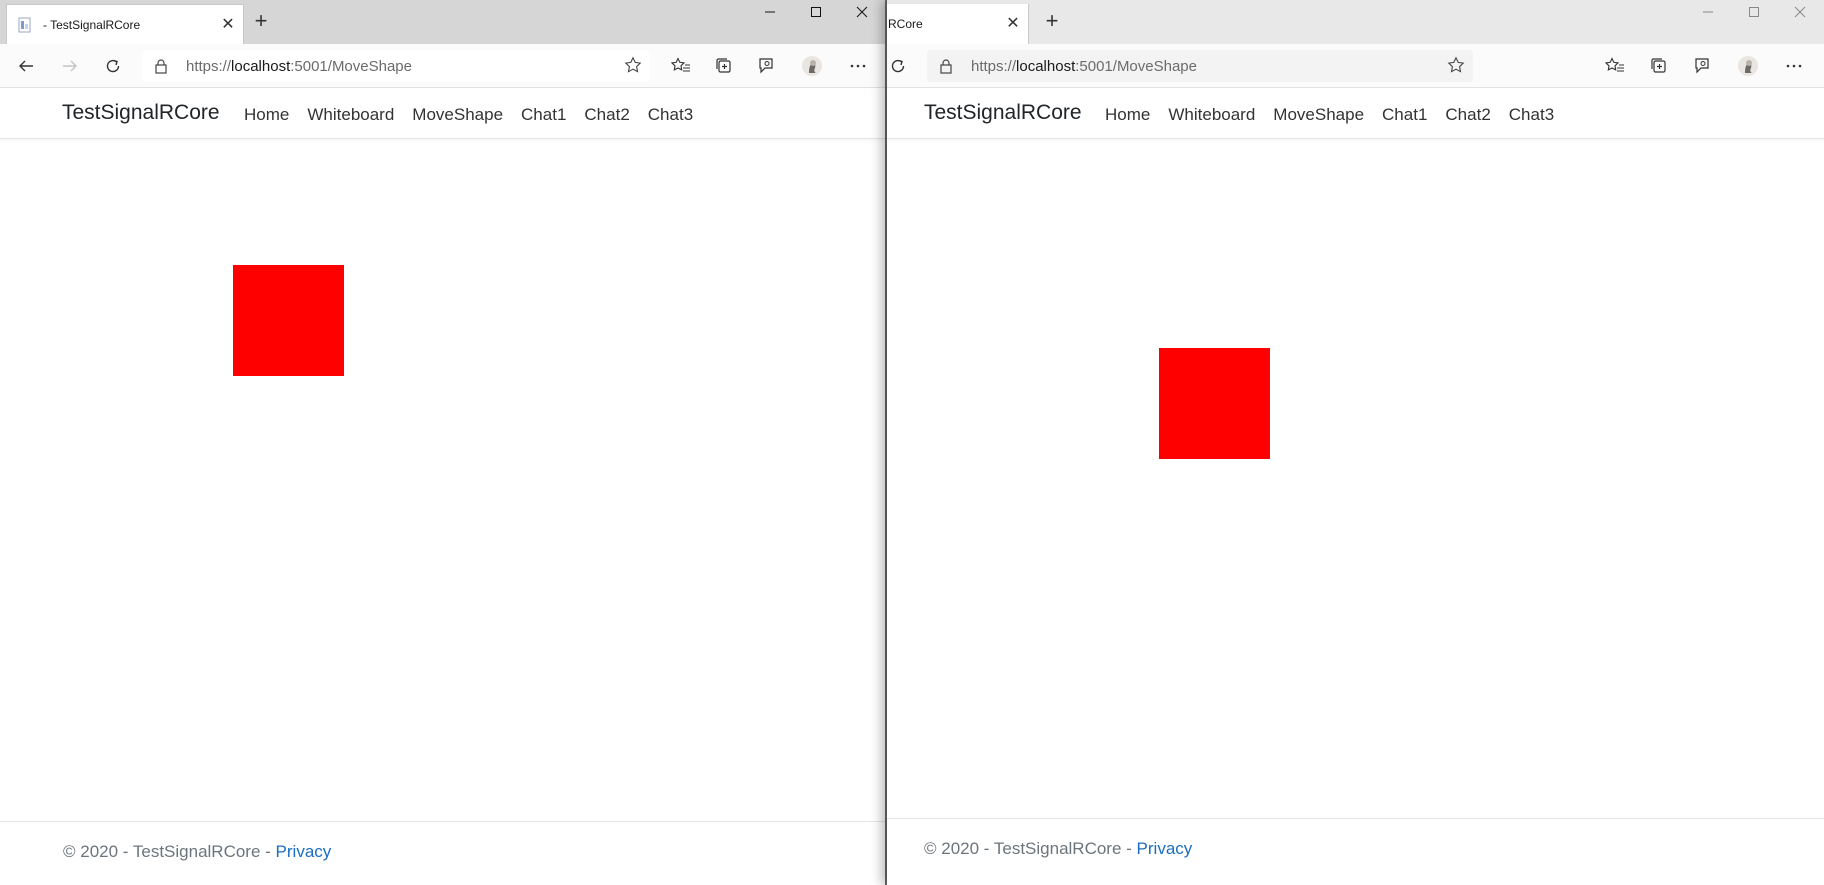 This screenshot has width=1824, height=885. What do you see at coordinates (70, 66) in the screenshot?
I see `forward-arrow-icon` at bounding box center [70, 66].